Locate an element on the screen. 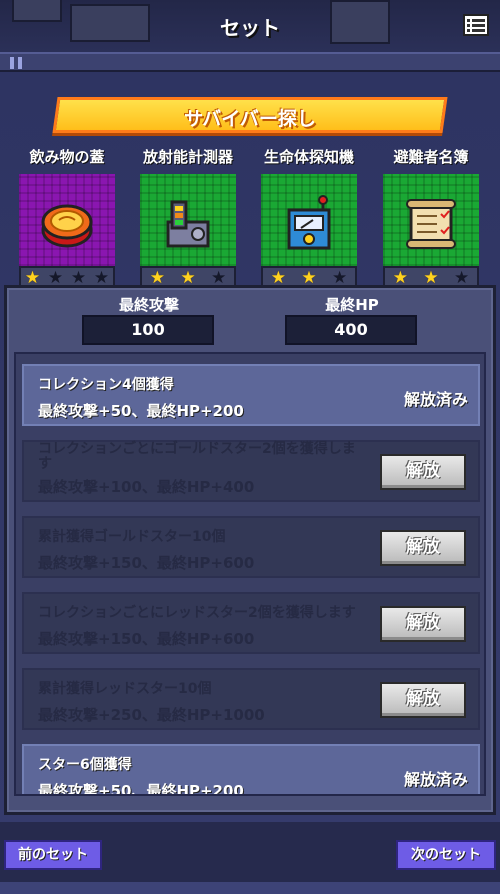  list-icon is located at coordinates (476, 25).